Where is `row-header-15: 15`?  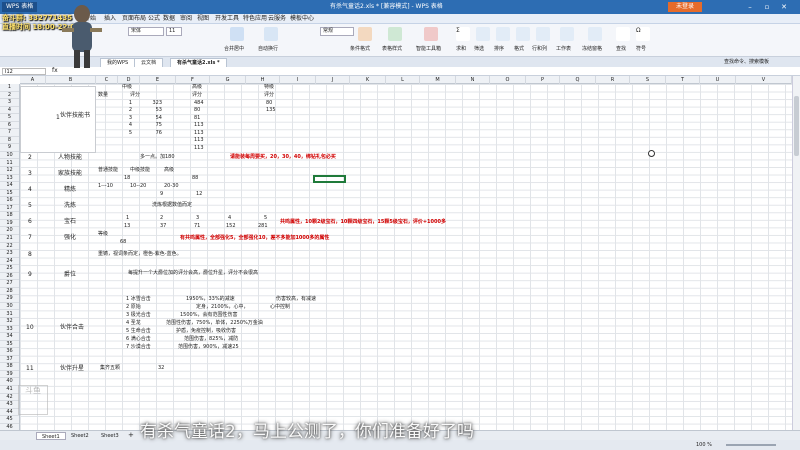
row-header-15: 15 is located at coordinates (9, 194).